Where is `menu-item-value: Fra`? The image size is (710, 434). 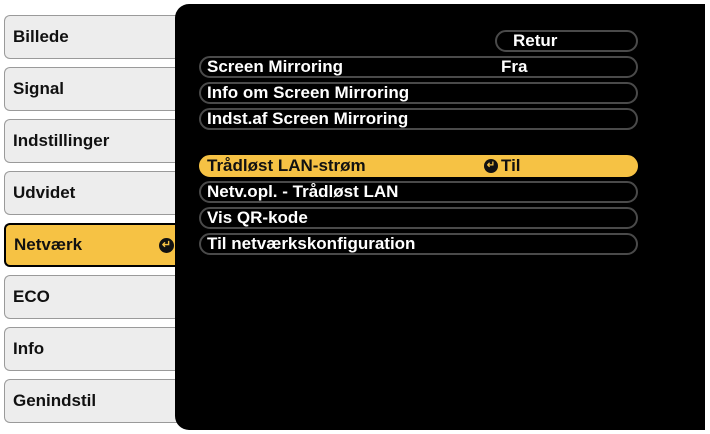 menu-item-value: Fra is located at coordinates (514, 66).